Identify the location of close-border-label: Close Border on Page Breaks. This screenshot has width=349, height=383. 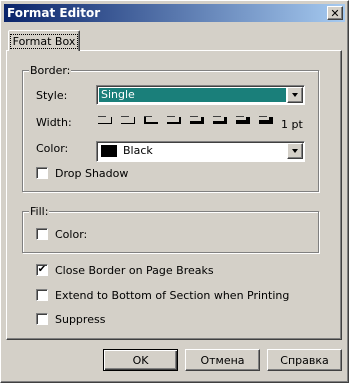
(134, 270).